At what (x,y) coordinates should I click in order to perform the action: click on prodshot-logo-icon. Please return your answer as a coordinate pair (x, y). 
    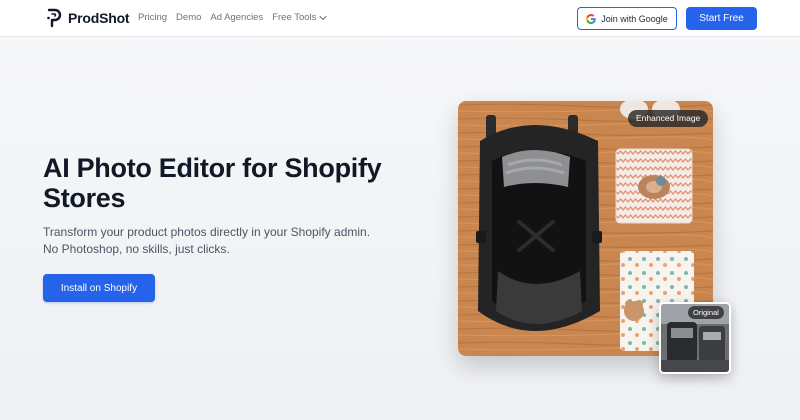
    Looking at the image, I should click on (54, 18).